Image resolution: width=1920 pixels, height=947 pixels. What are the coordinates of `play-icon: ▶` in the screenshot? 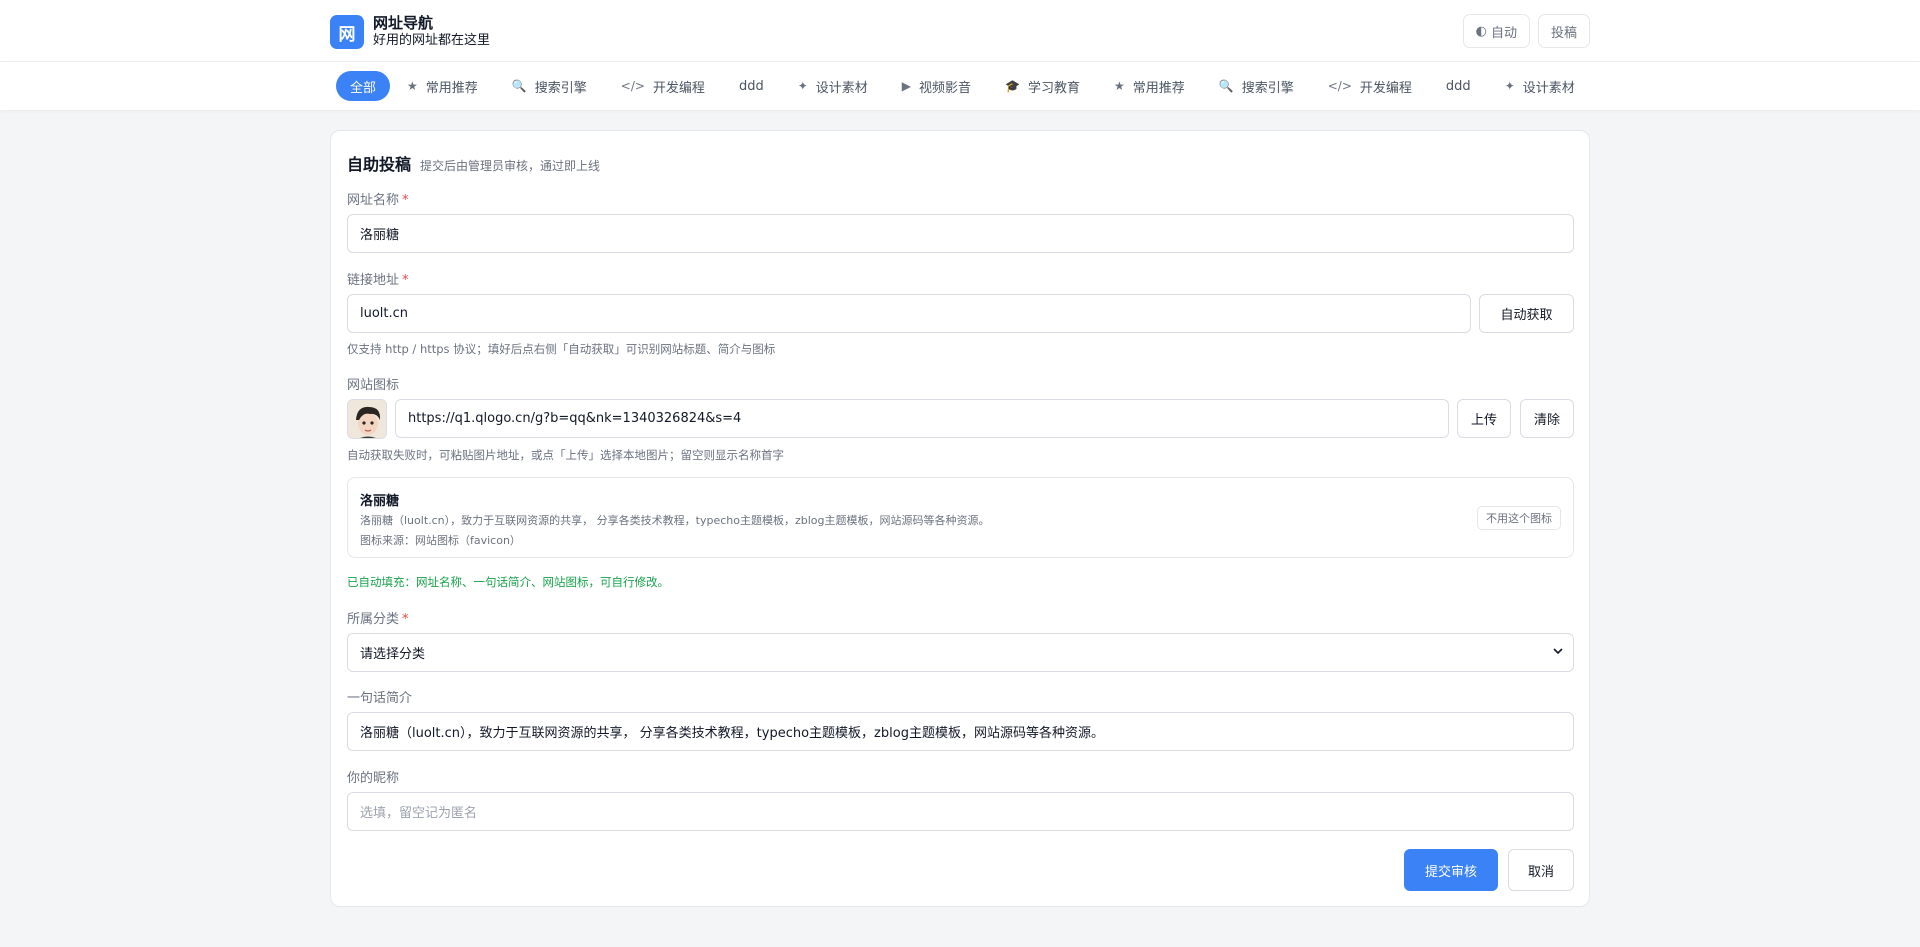 It's located at (906, 86).